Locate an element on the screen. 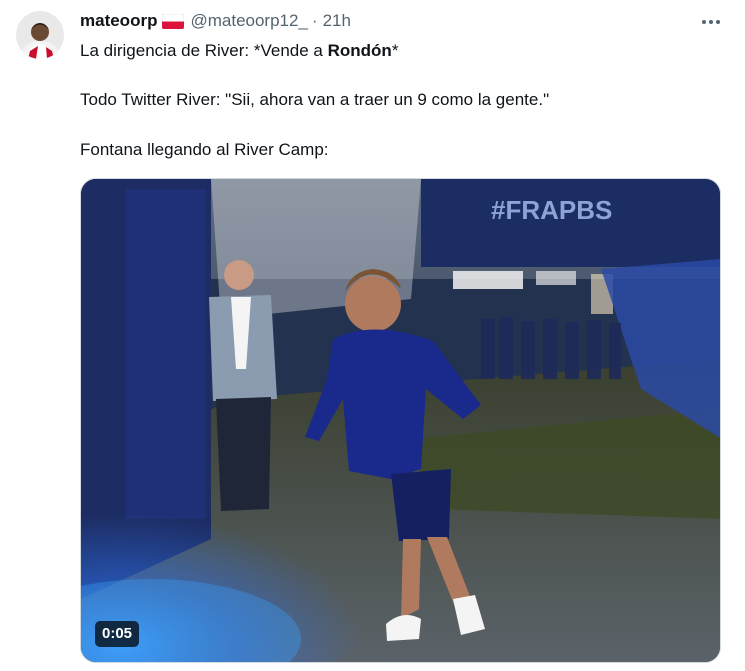 This screenshot has width=745, height=671. user-handle: @mateoorp12_ is located at coordinates (248, 21).